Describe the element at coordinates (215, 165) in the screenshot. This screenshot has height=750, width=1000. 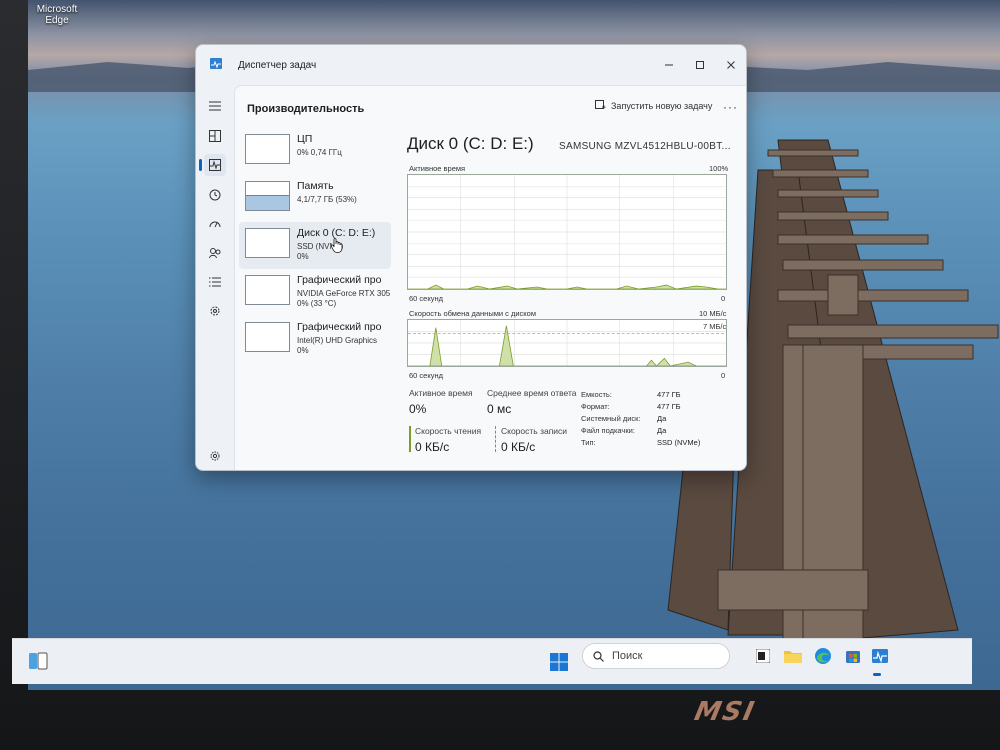
I see `performance-icon` at that location.